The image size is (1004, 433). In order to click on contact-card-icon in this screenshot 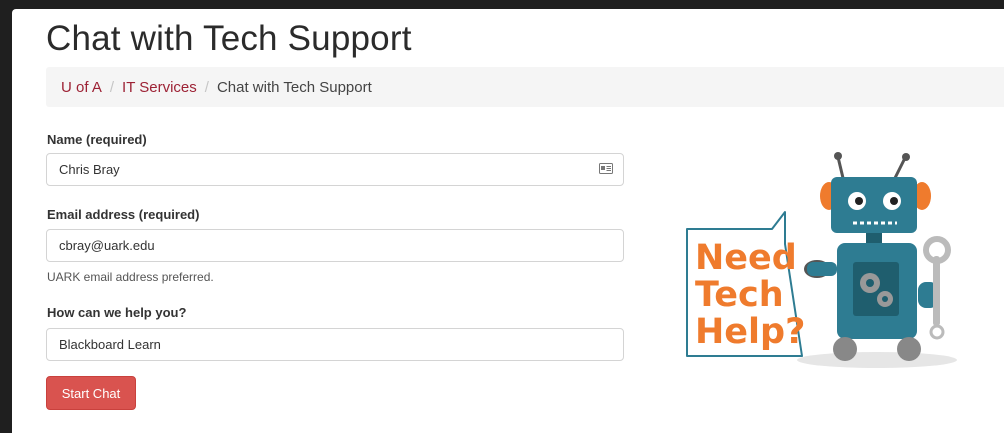, I will do `click(606, 168)`.